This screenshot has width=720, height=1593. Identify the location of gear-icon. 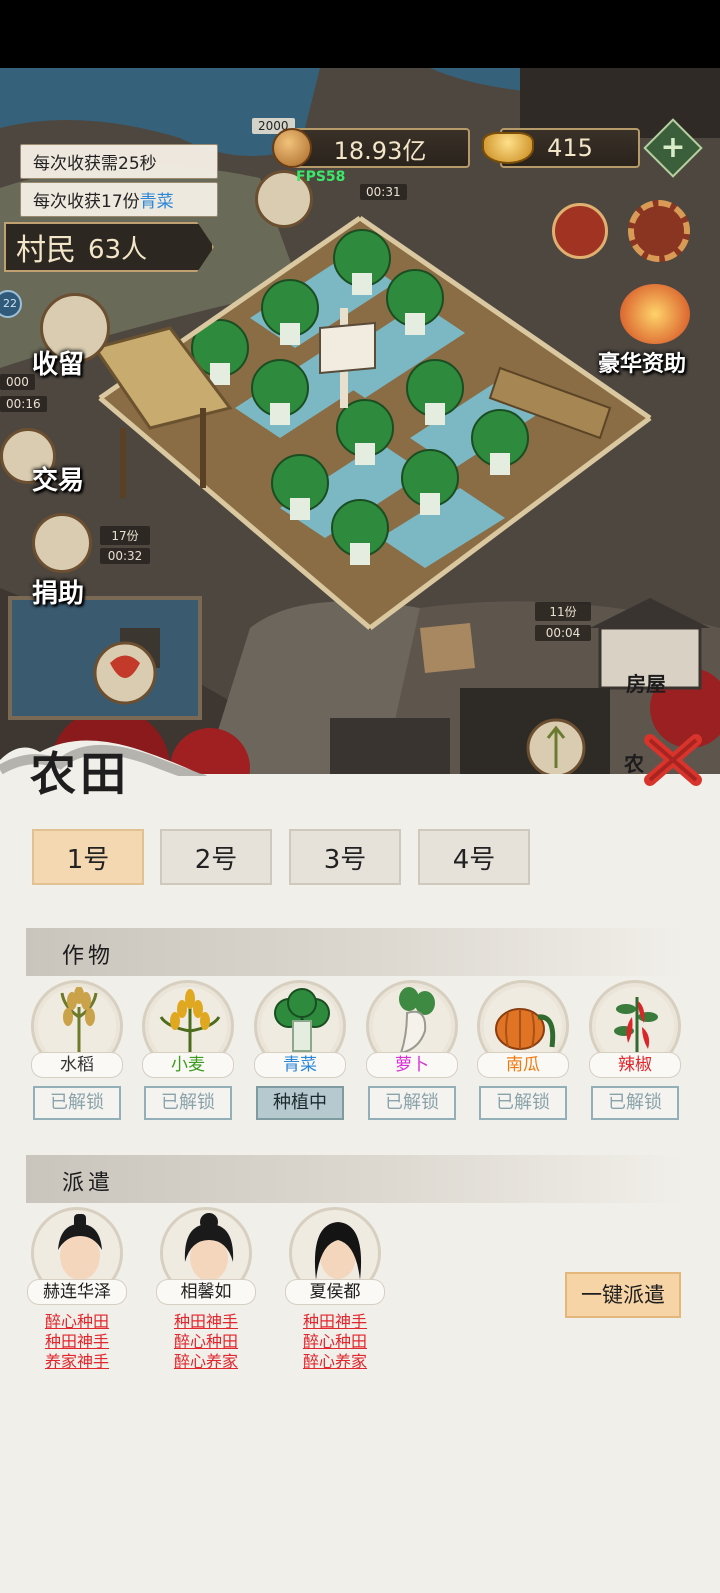
(659, 231).